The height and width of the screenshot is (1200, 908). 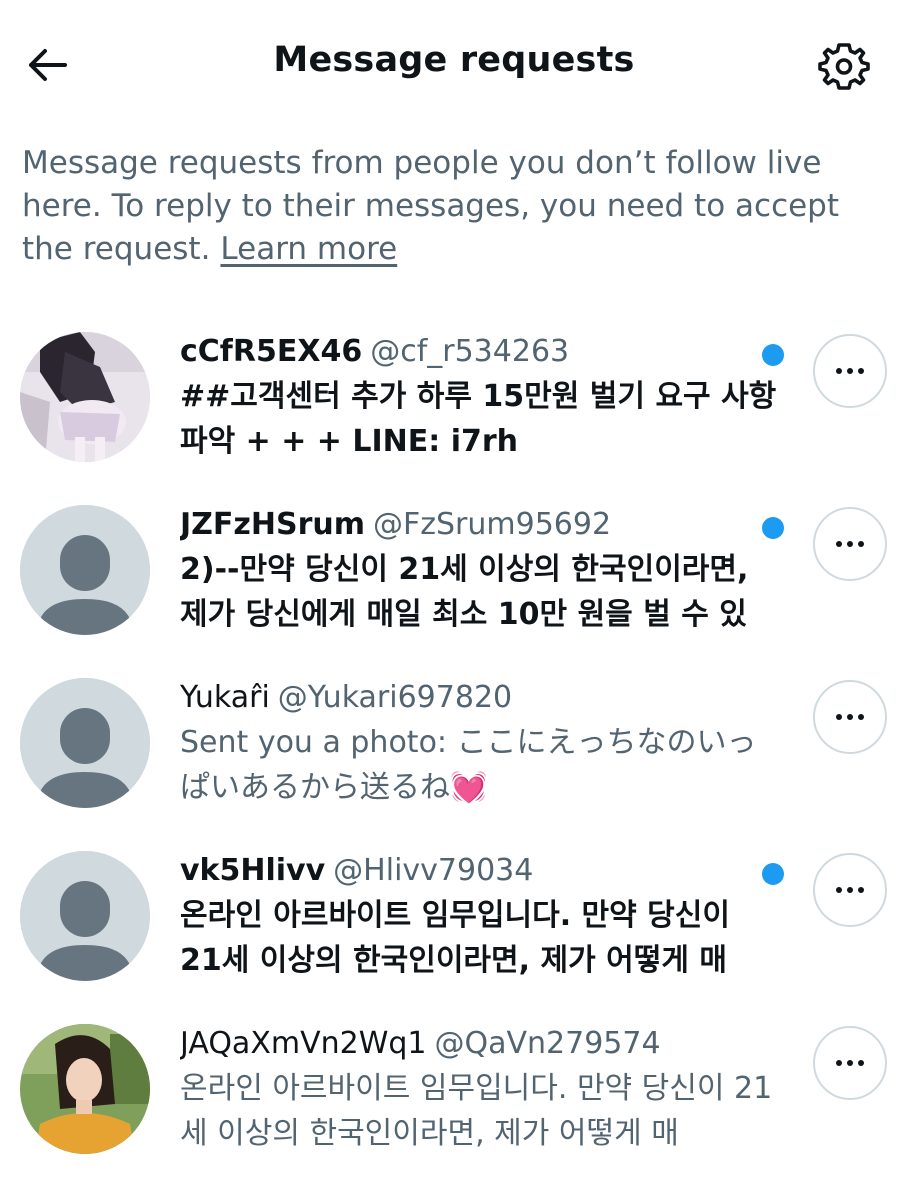 What do you see at coordinates (308, 249) in the screenshot?
I see `learn-more-link: Learn more` at bounding box center [308, 249].